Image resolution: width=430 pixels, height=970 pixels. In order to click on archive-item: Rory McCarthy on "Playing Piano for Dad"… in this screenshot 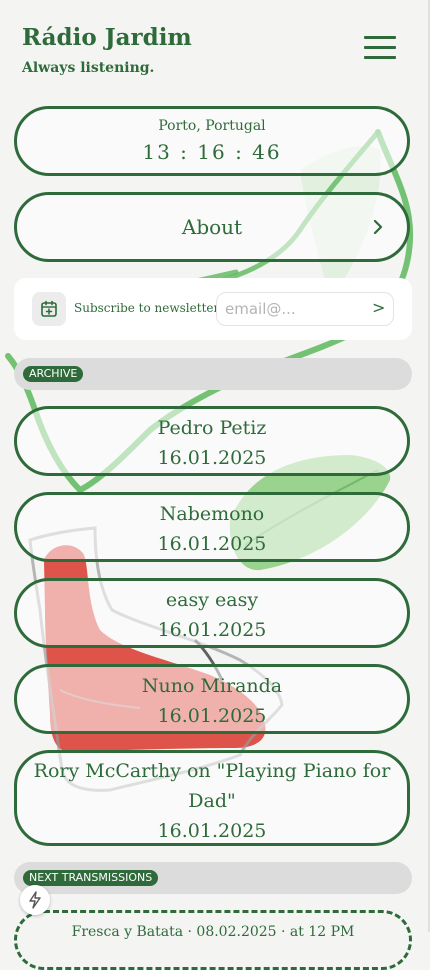, I will do `click(212, 798)`.